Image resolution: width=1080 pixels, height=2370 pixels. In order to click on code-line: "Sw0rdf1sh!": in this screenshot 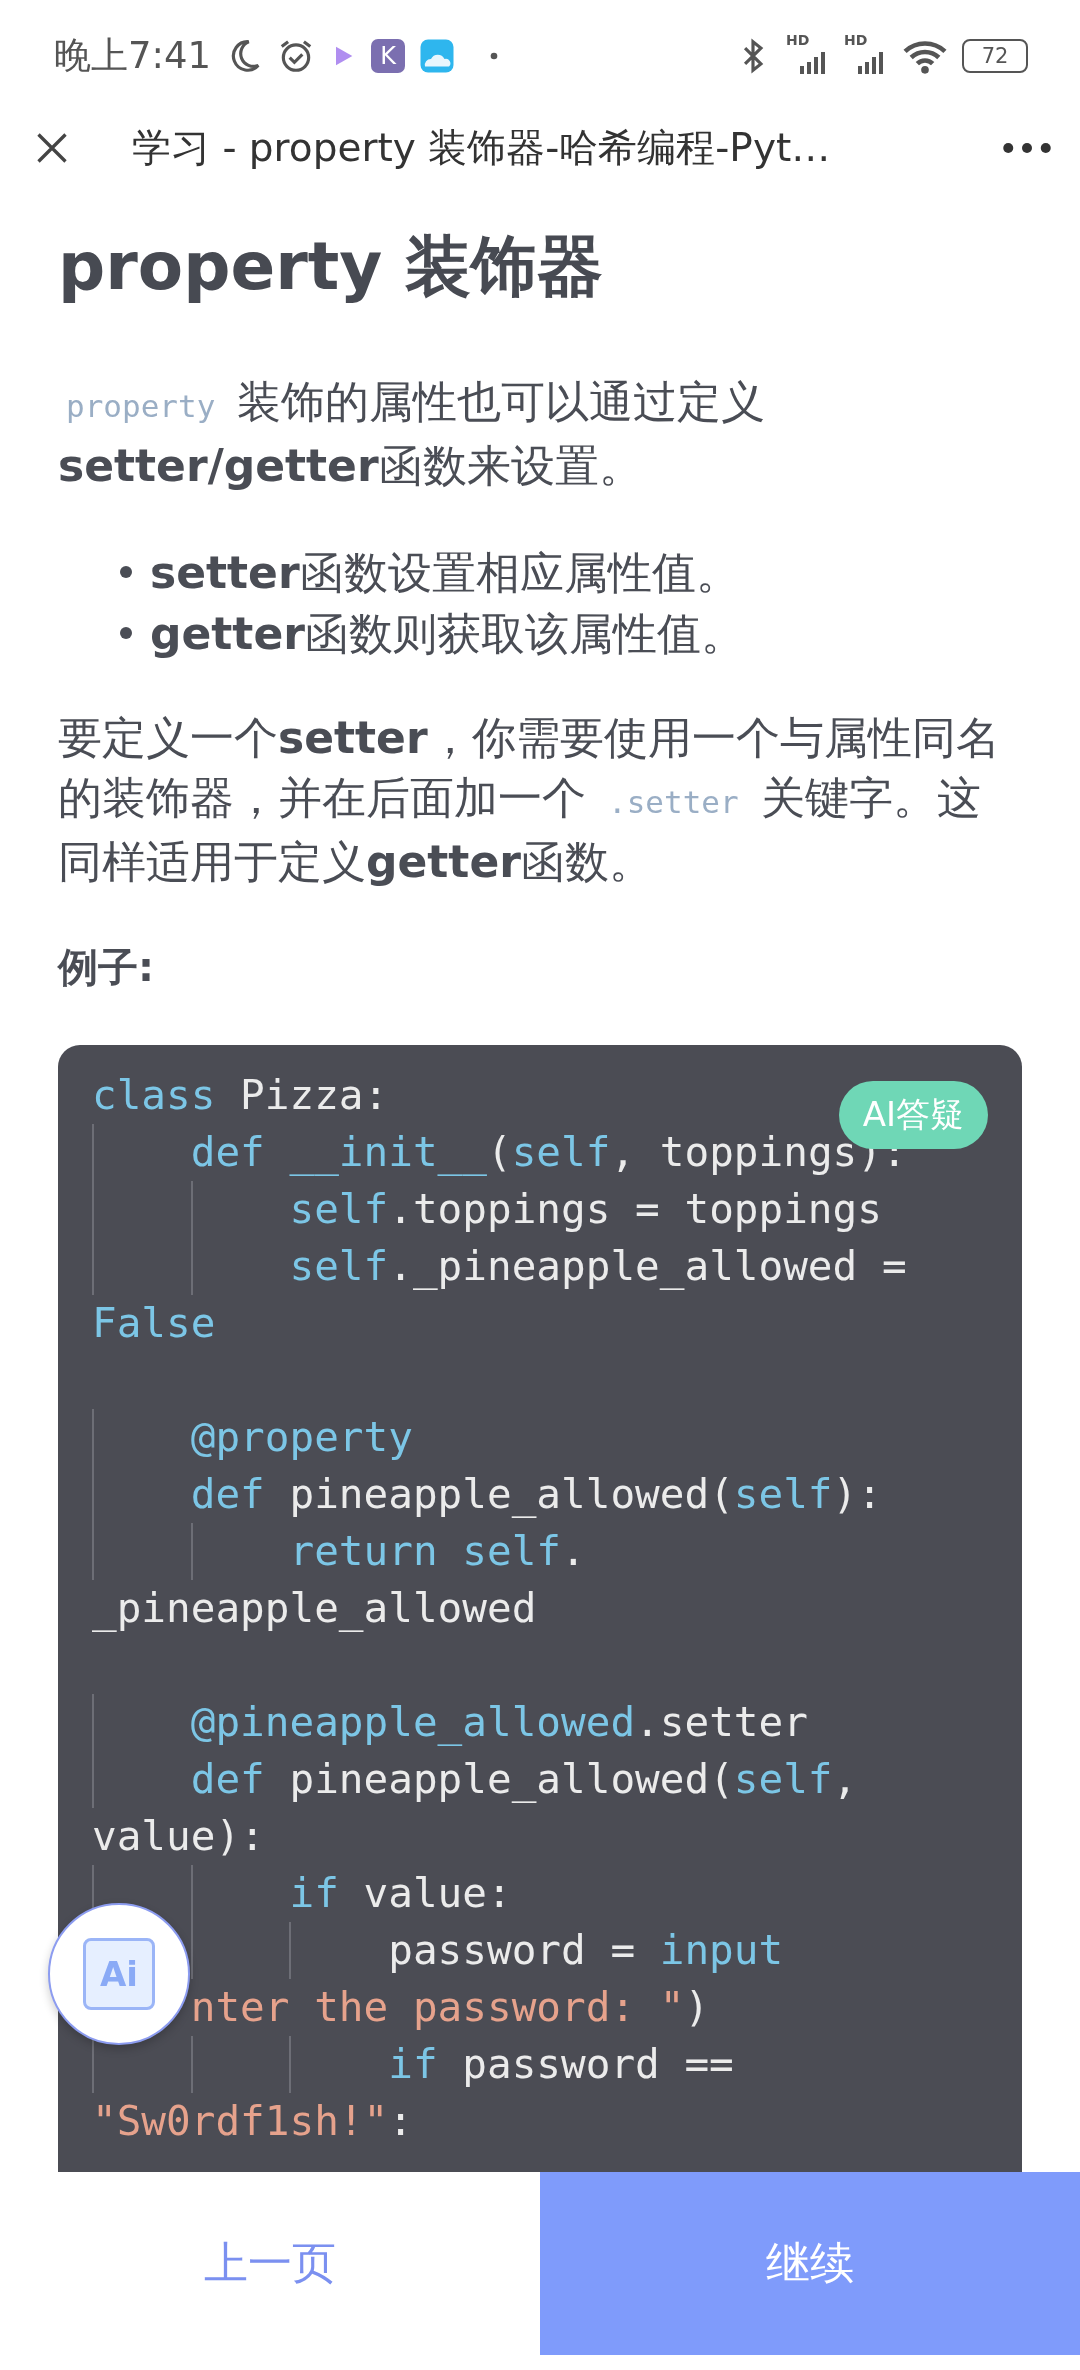, I will do `click(252, 2120)`.